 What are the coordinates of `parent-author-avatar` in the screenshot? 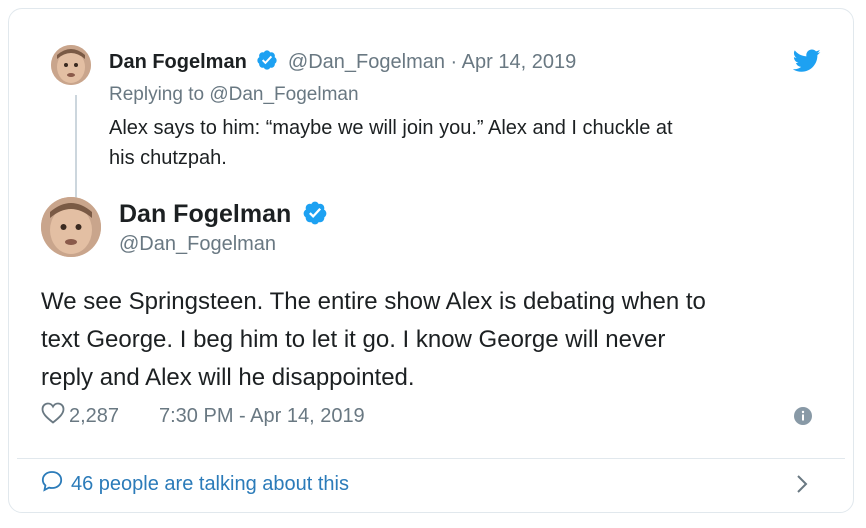 It's located at (71, 65).